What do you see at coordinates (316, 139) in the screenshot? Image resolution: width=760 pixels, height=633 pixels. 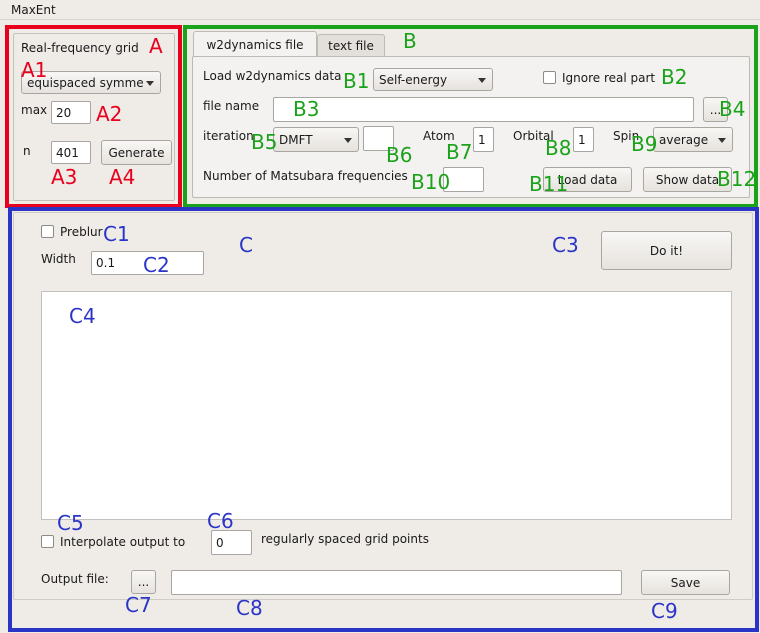 I see `iteration-type-select: DMFT` at bounding box center [316, 139].